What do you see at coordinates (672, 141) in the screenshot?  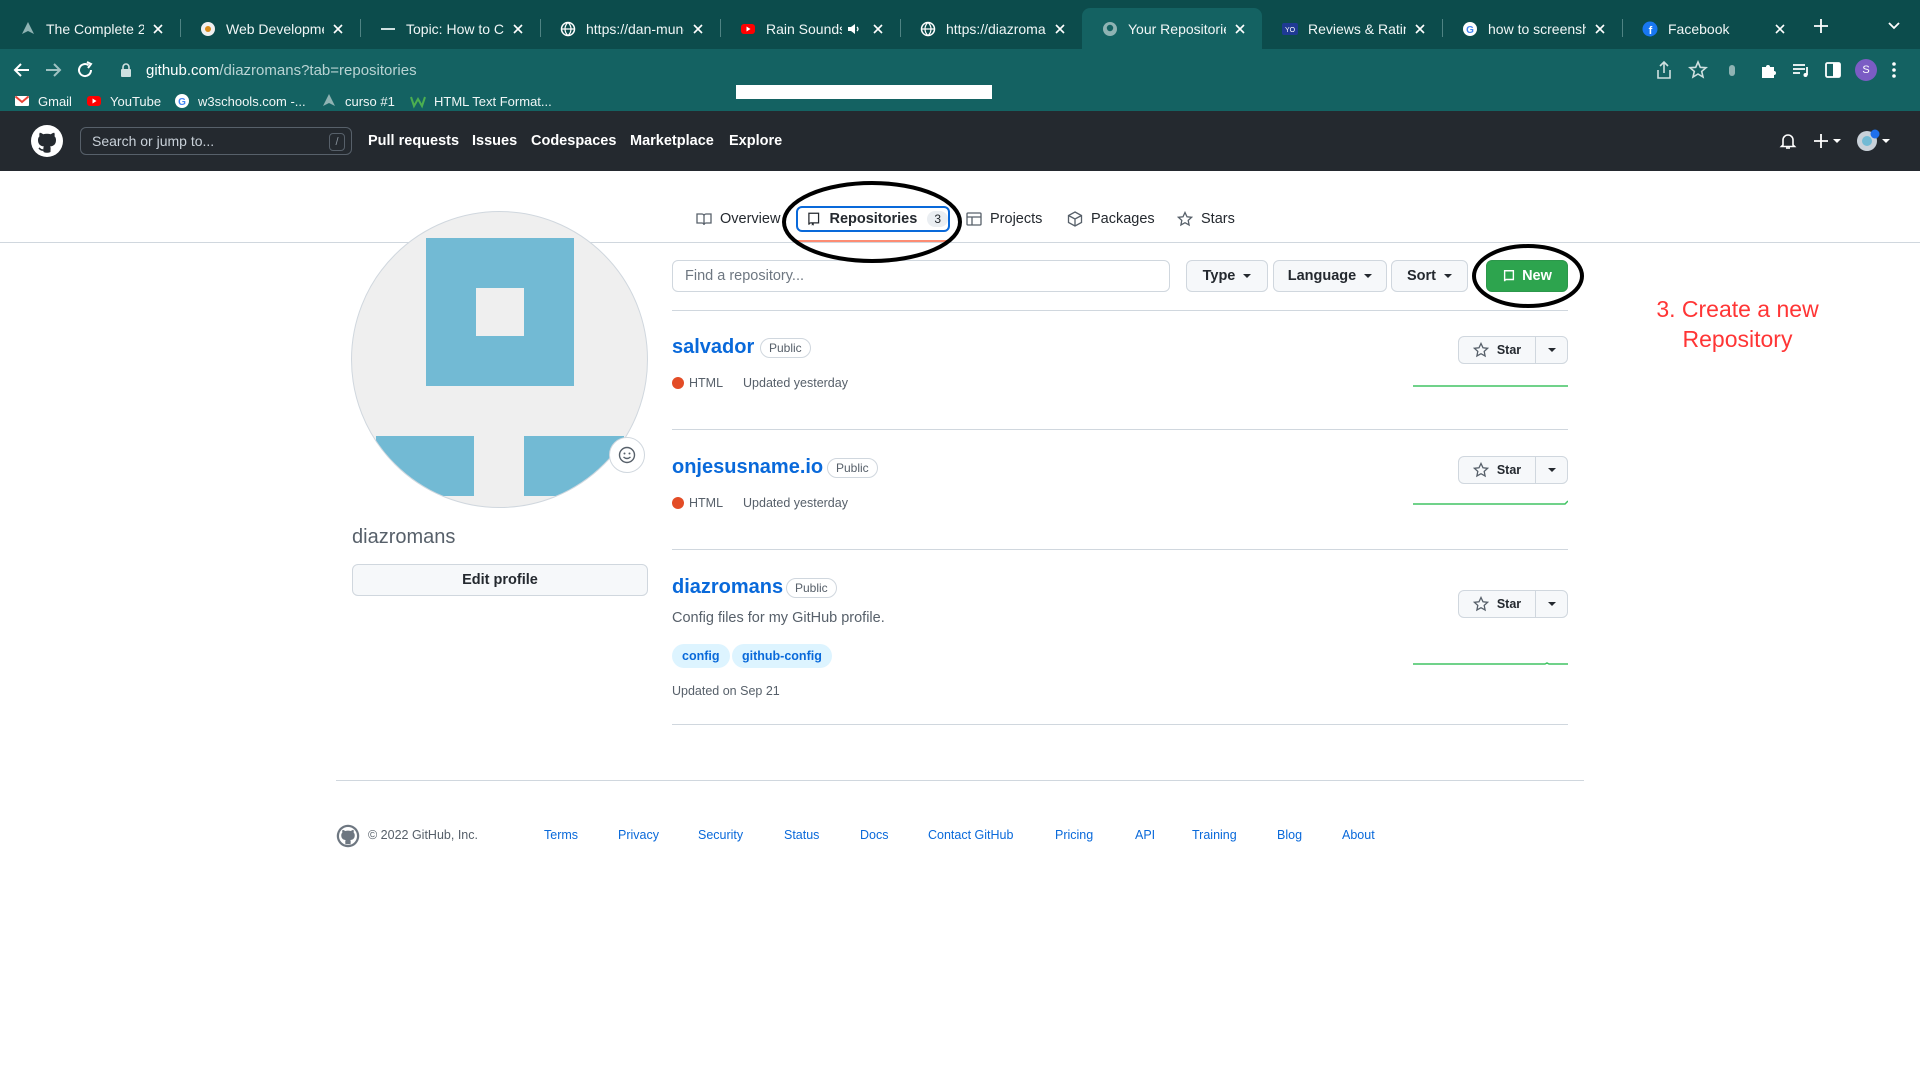 I see `nav-marketplace: Marketplace` at bounding box center [672, 141].